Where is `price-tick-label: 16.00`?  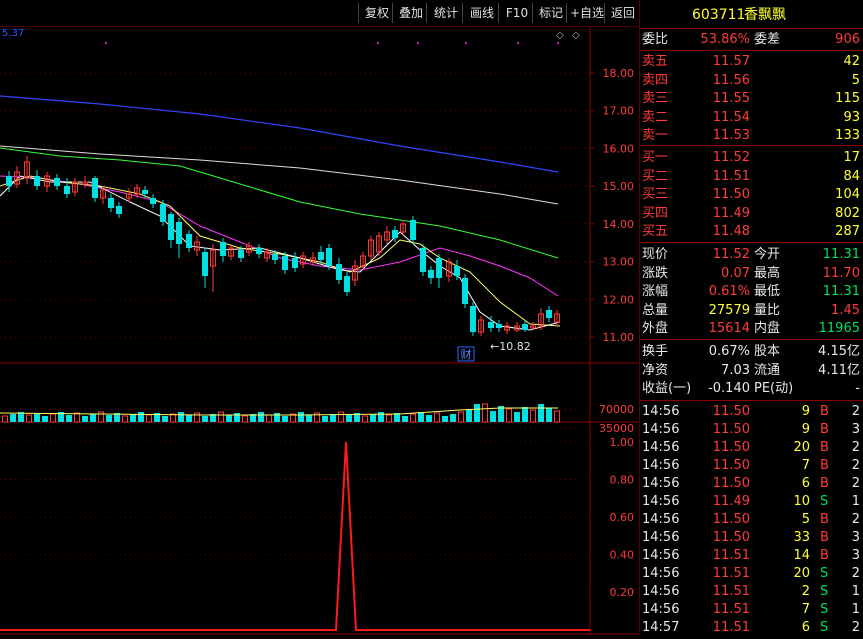 price-tick-label: 16.00 is located at coordinates (619, 148).